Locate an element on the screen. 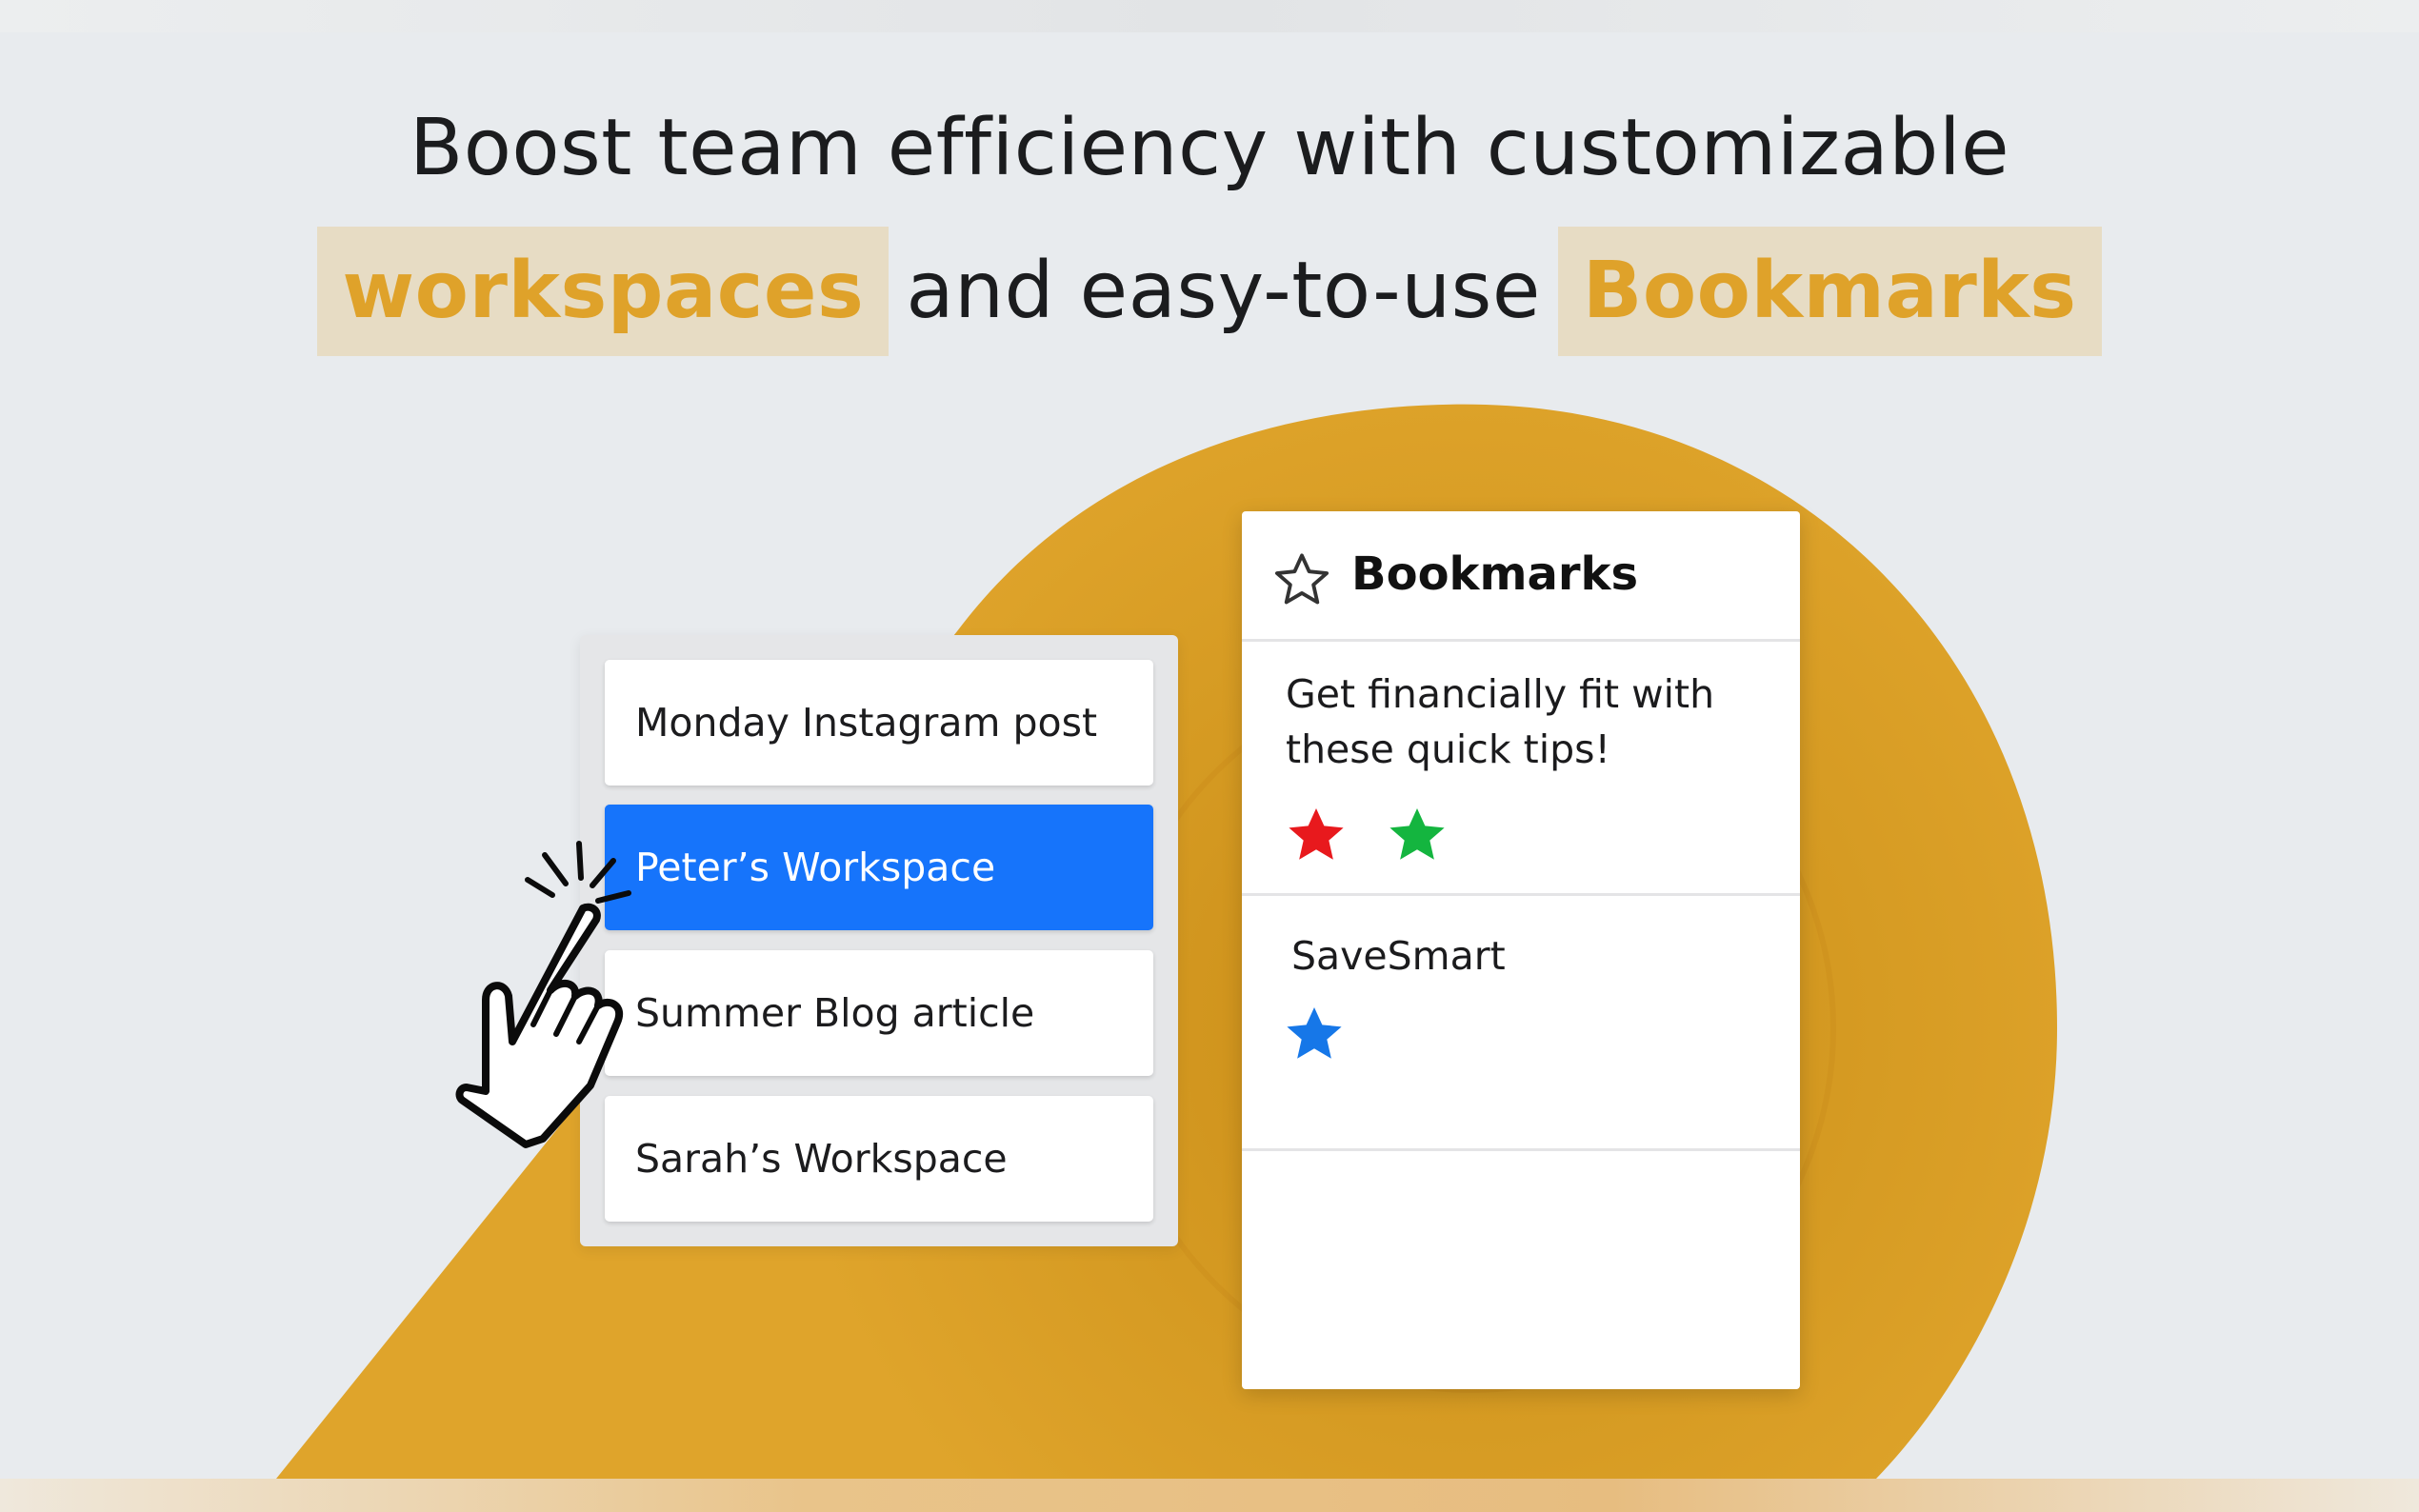 Image resolution: width=2419 pixels, height=1512 pixels. workspace-item-peters-workspace: Peter’s Workspace is located at coordinates (879, 867).